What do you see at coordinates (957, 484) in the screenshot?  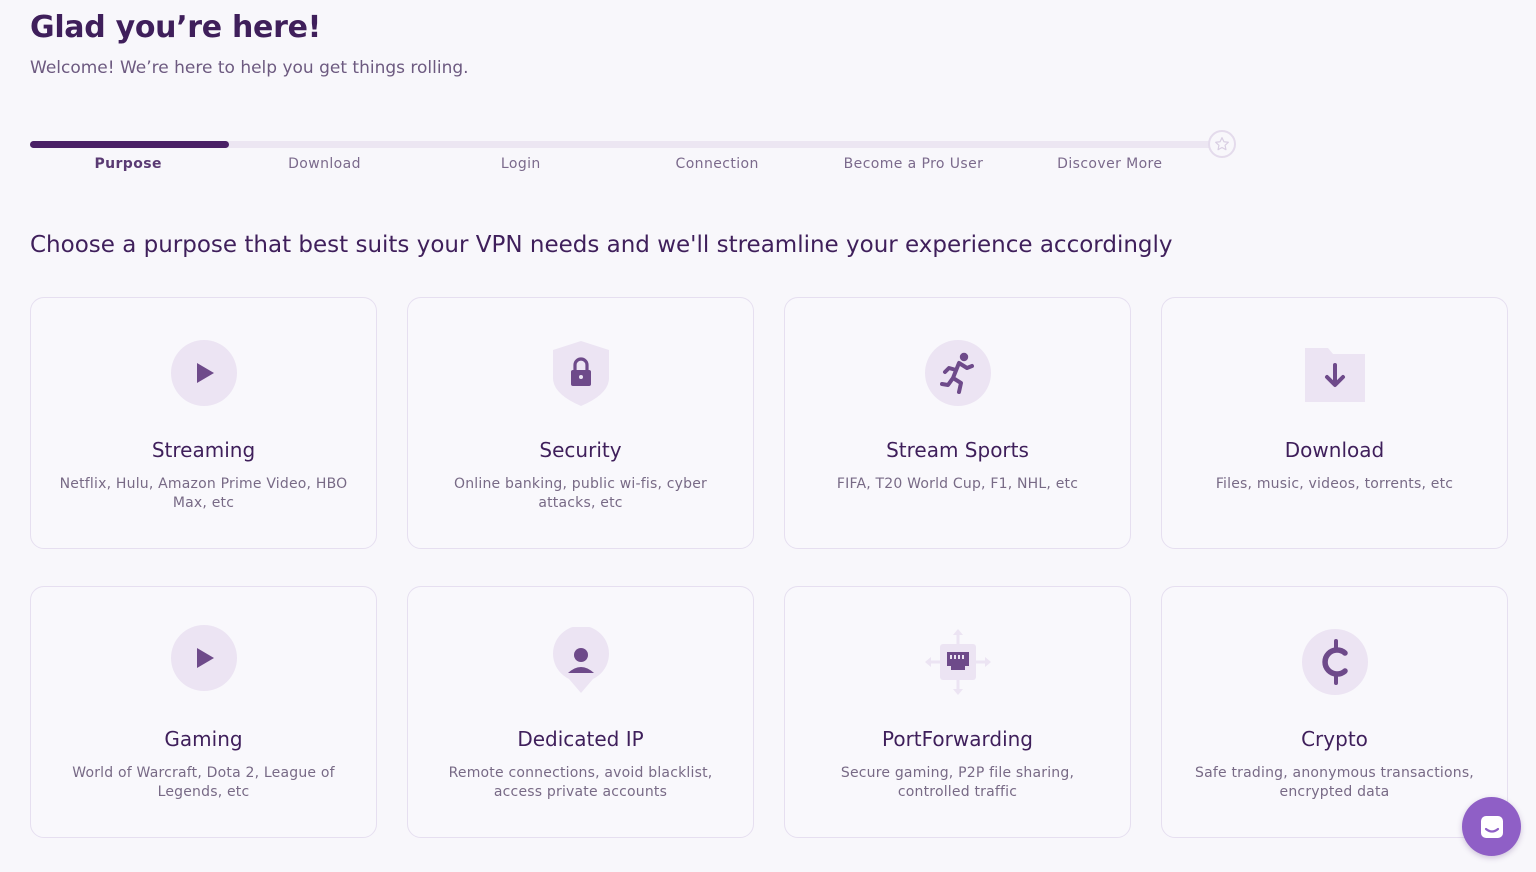 I see `card-description: FIFA, T20 World Cup, F1, NHL, etc` at bounding box center [957, 484].